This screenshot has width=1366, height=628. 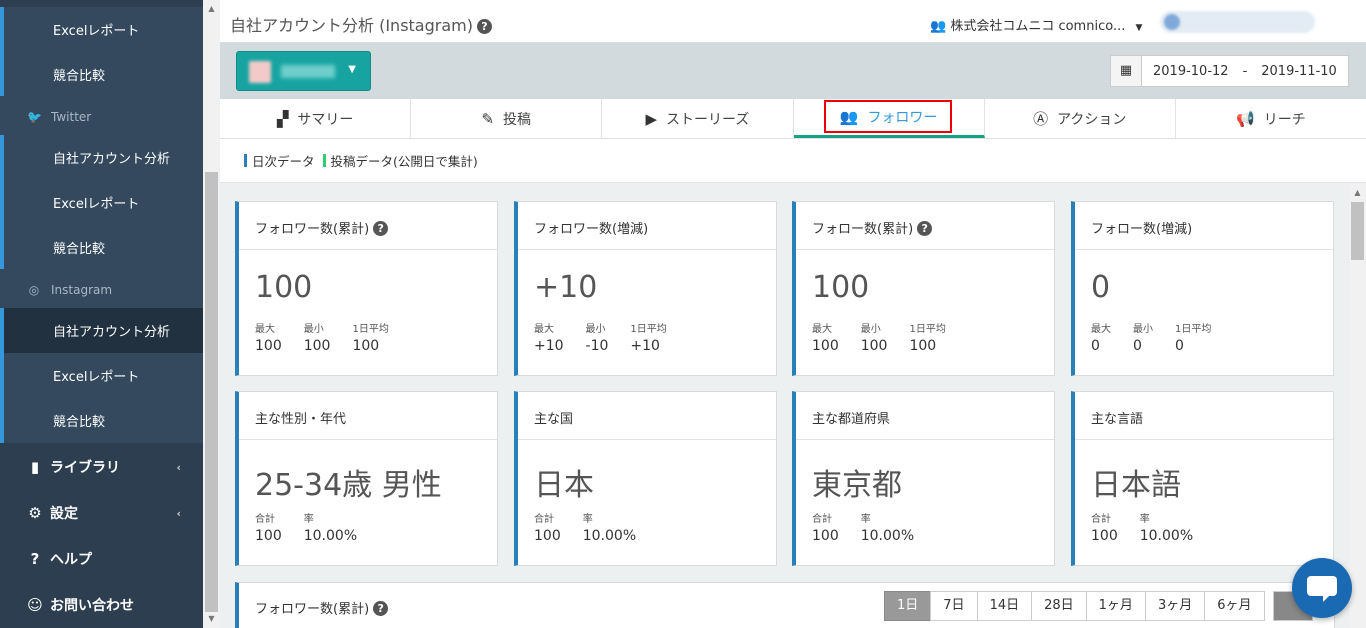 I want to click on sidebar-item-instagram-competitor: 競合比較, so click(x=101, y=420).